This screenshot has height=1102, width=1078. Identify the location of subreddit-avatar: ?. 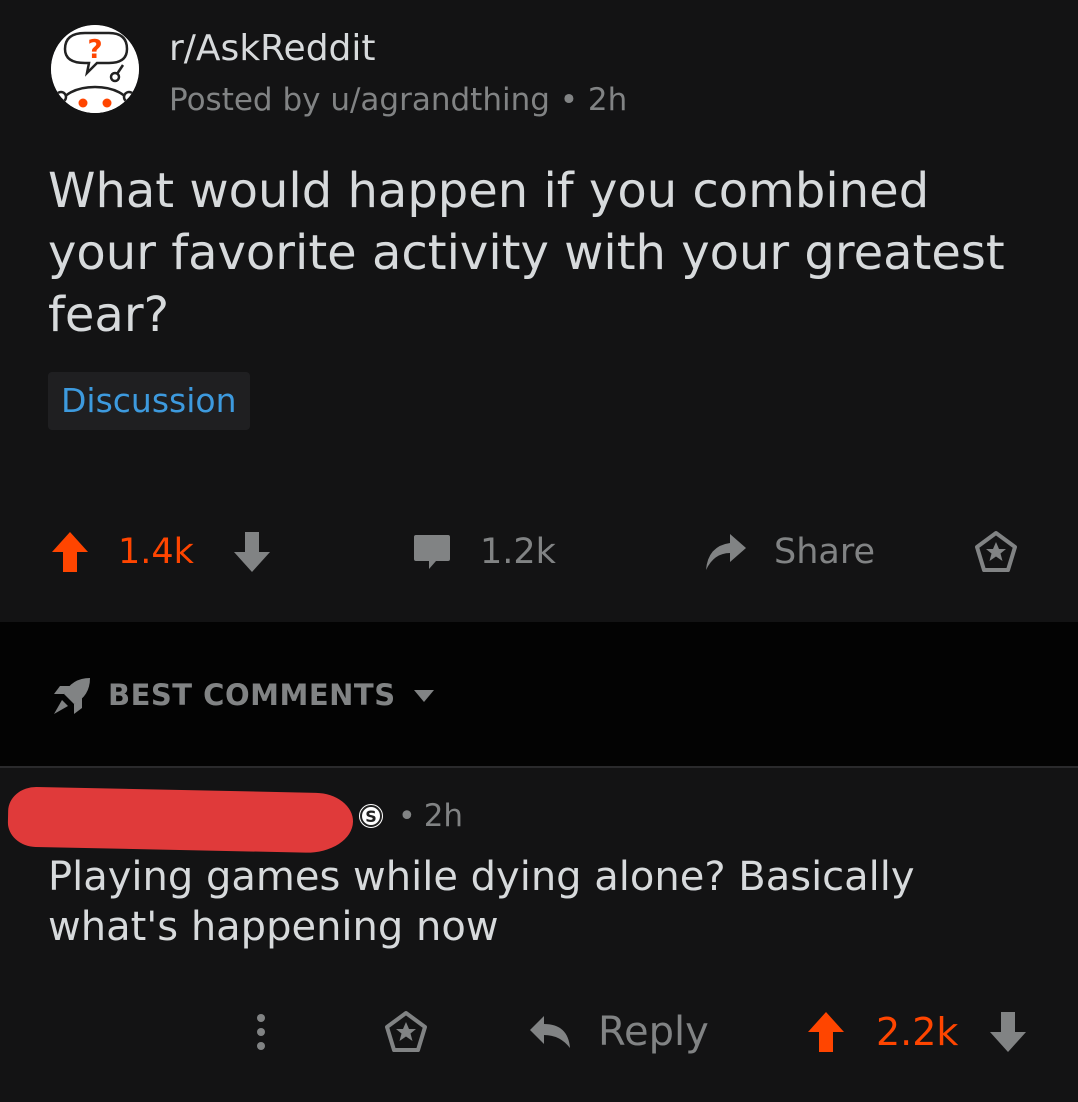
(95, 69).